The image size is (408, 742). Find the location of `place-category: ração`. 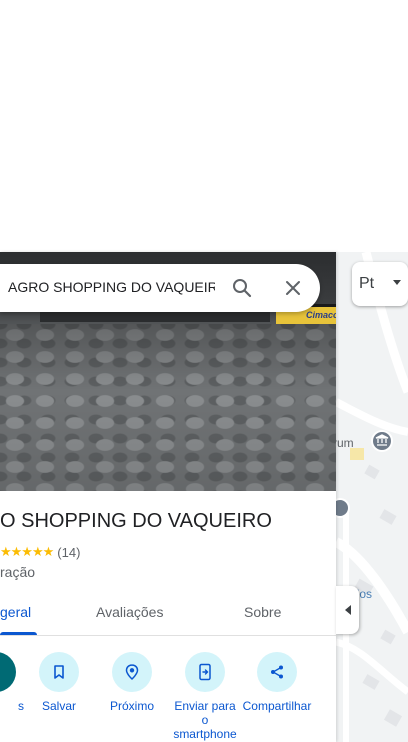

place-category: ração is located at coordinates (17, 572).